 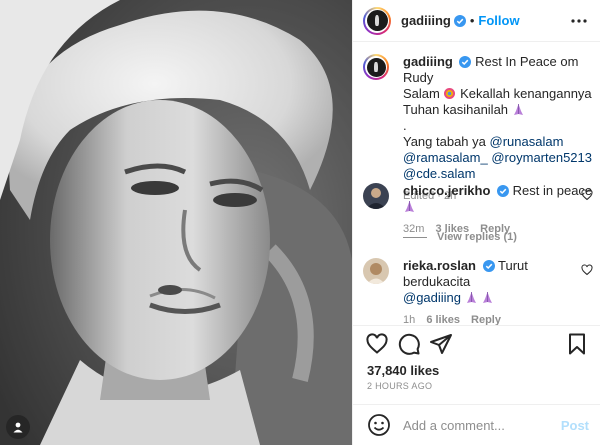 What do you see at coordinates (527, 141) in the screenshot?
I see `mention-link: @runasalam` at bounding box center [527, 141].